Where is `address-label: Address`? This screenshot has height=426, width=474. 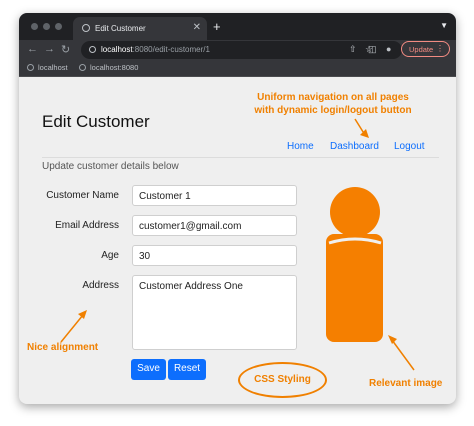
address-label: Address is located at coordinates (100, 285).